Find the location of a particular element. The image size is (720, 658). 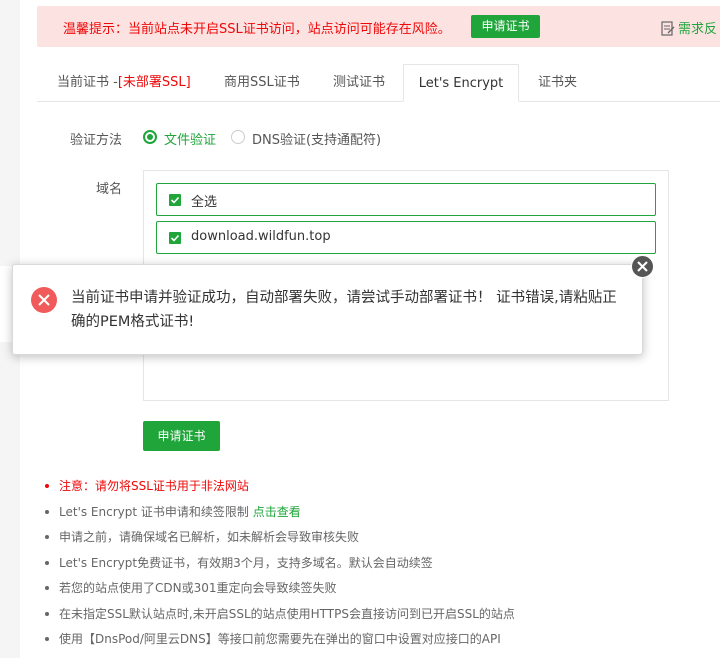

list-item: Let's Encrypt免费证书，有效期3个月，支持多域名。默认会自动续签 is located at coordinates (278, 567).